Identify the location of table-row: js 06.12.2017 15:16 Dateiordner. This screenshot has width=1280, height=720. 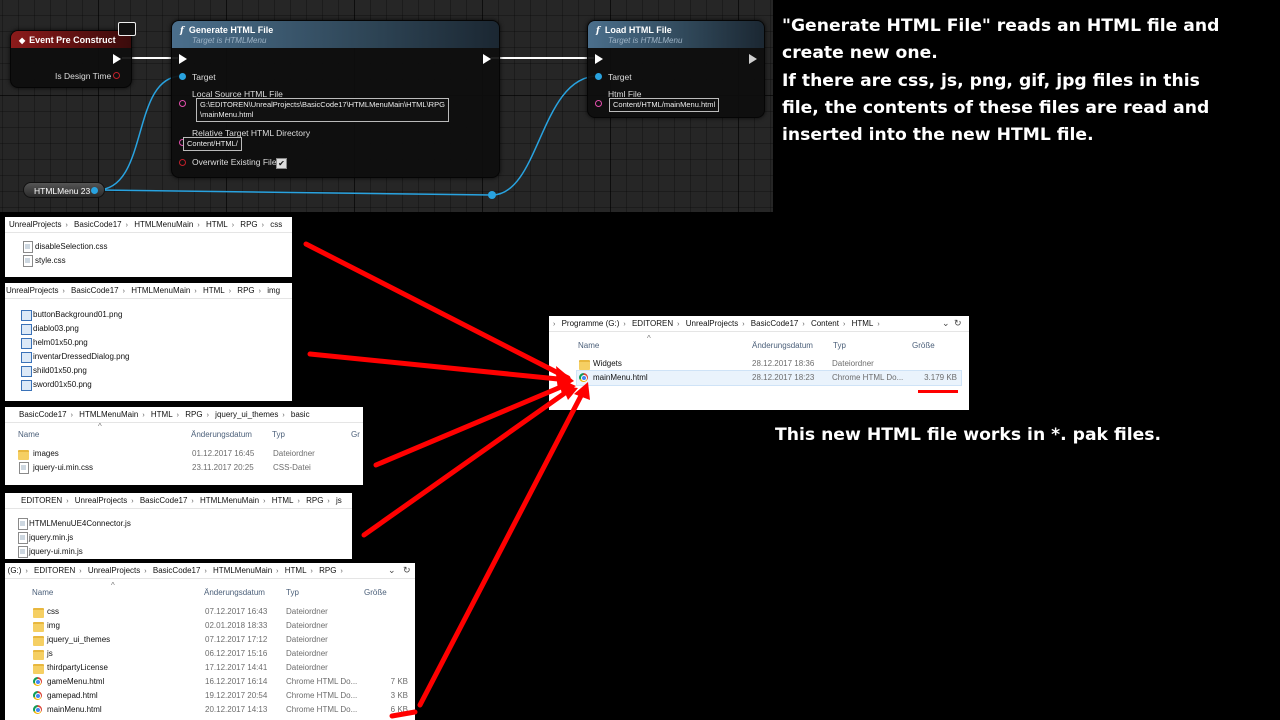
(220, 654).